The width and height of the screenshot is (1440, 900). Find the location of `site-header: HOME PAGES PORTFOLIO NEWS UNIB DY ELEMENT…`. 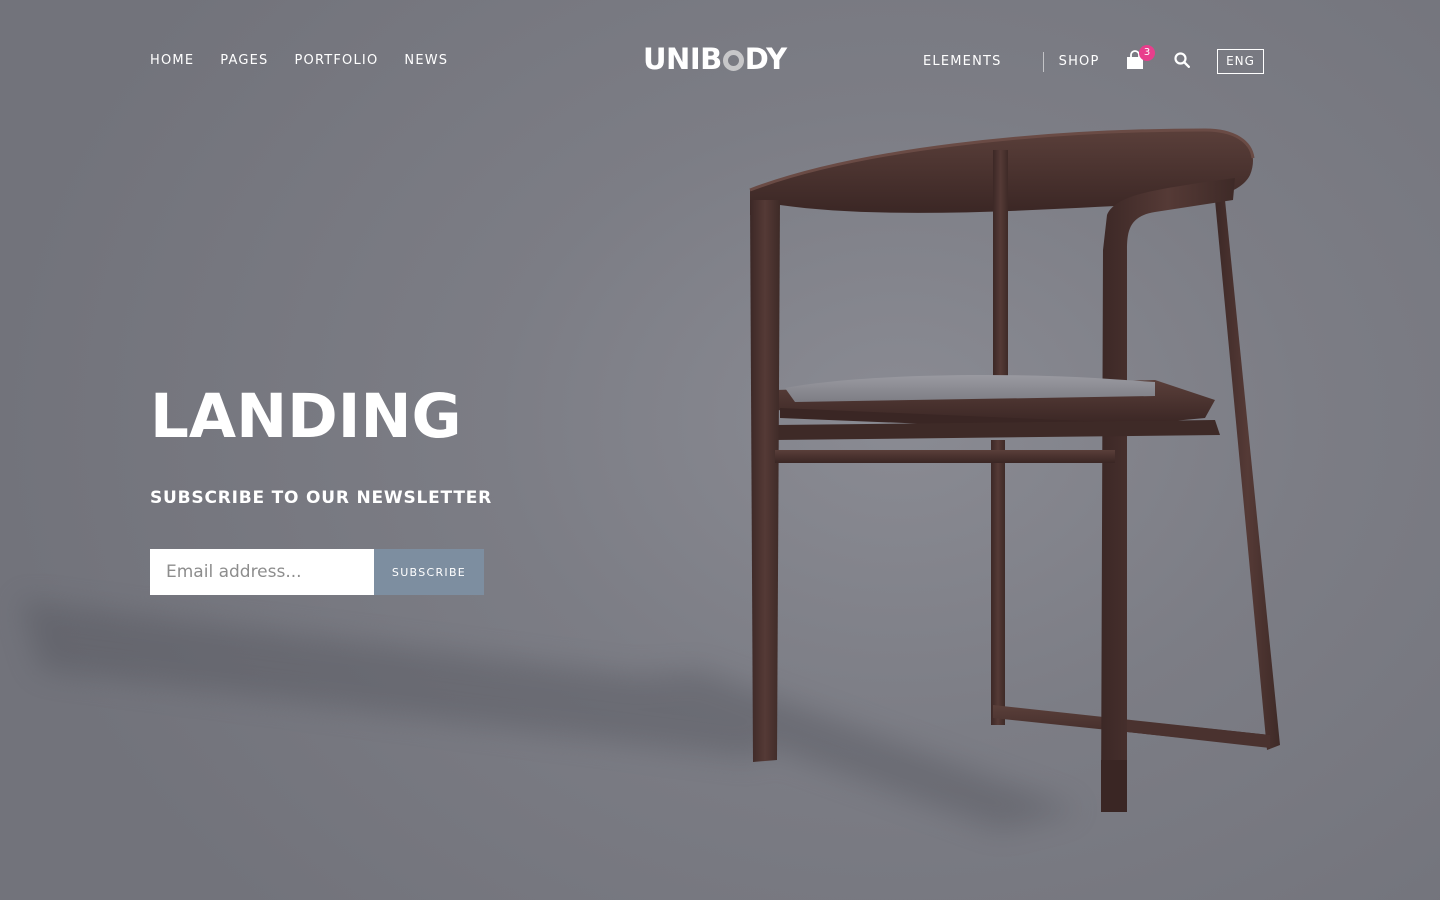

site-header: HOME PAGES PORTFOLIO NEWS UNIB DY ELEMENT… is located at coordinates (720, 60).